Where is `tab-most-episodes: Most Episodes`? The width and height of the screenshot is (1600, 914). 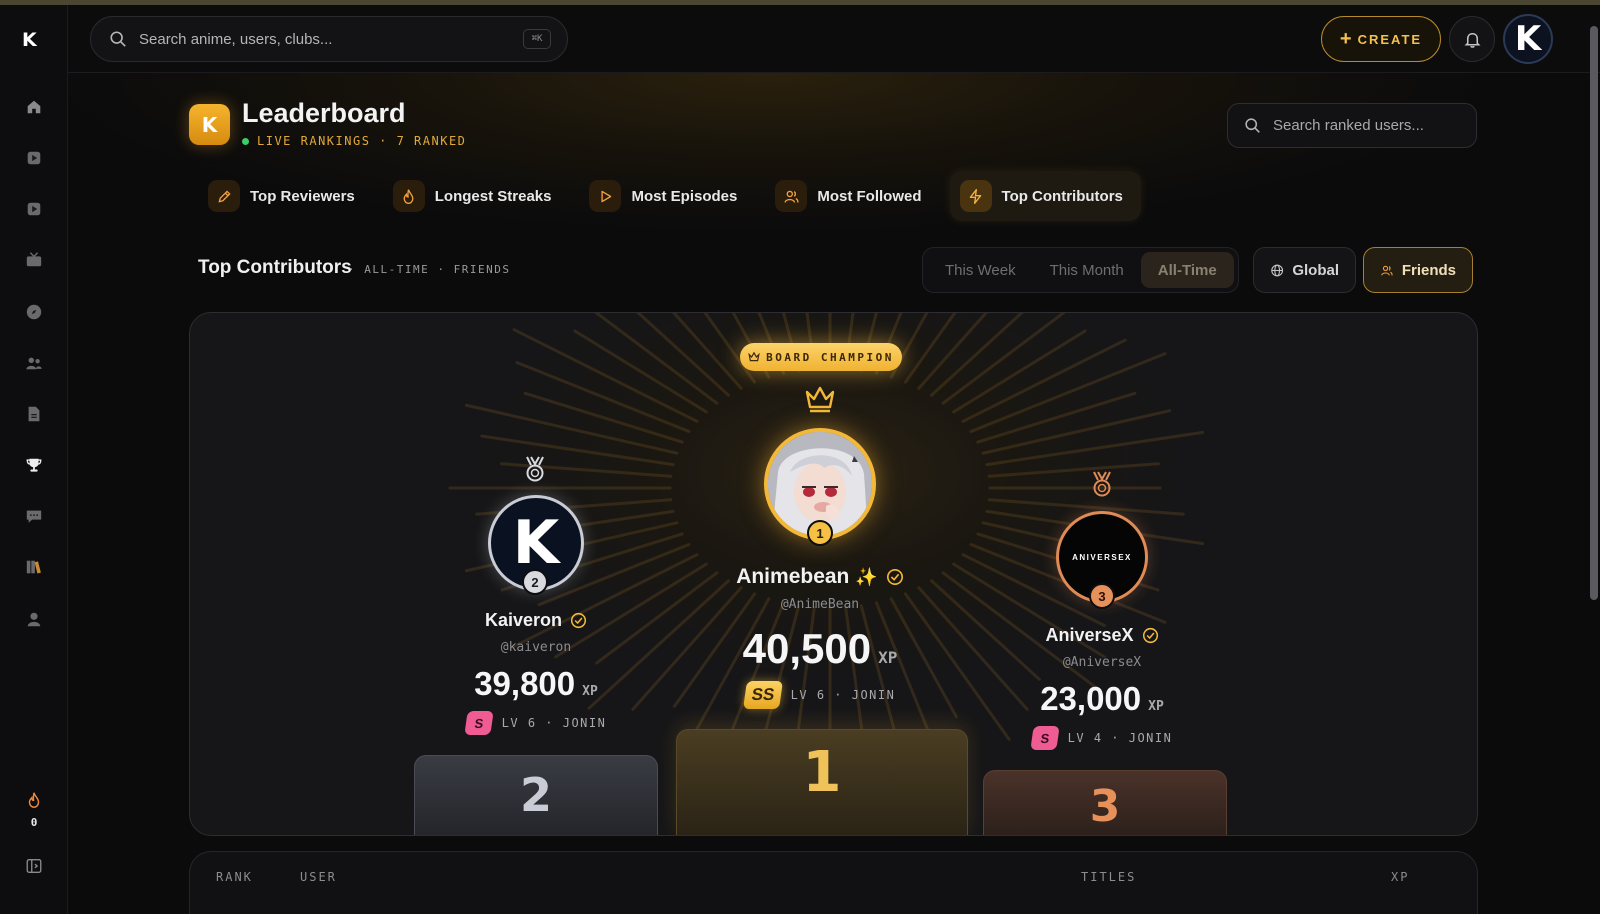 tab-most-episodes: Most Episodes is located at coordinates (667, 196).